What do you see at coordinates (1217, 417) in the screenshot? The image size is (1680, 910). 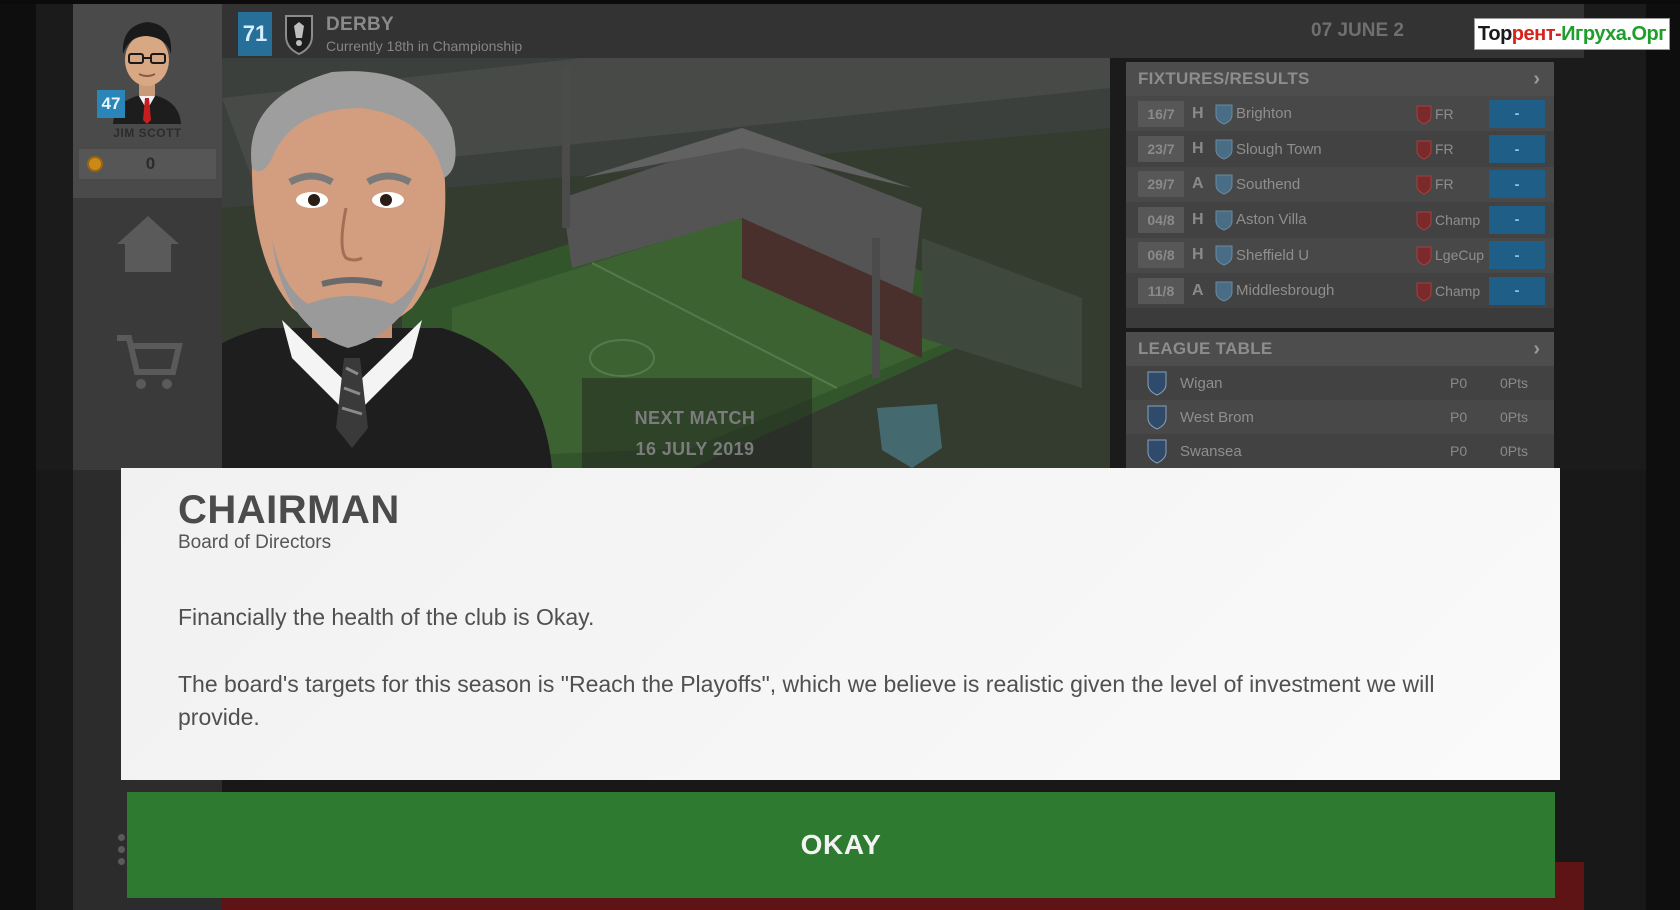 I see `league-team-name: West Brom` at bounding box center [1217, 417].